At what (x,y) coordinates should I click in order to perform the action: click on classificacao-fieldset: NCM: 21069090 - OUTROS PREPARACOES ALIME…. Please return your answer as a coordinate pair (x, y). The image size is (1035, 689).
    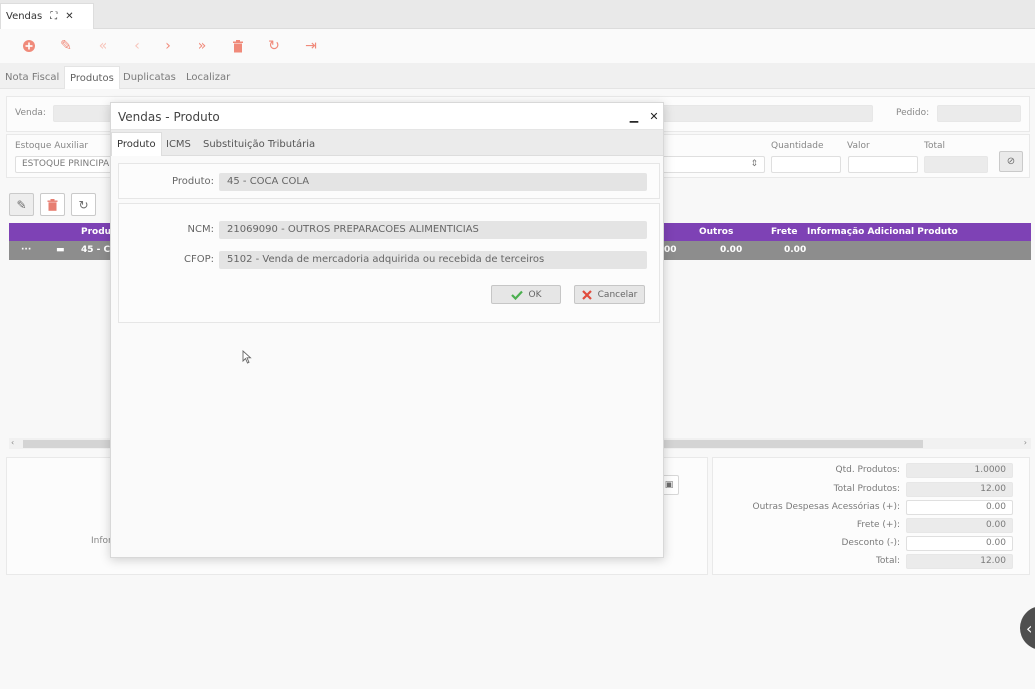
    Looking at the image, I should click on (389, 263).